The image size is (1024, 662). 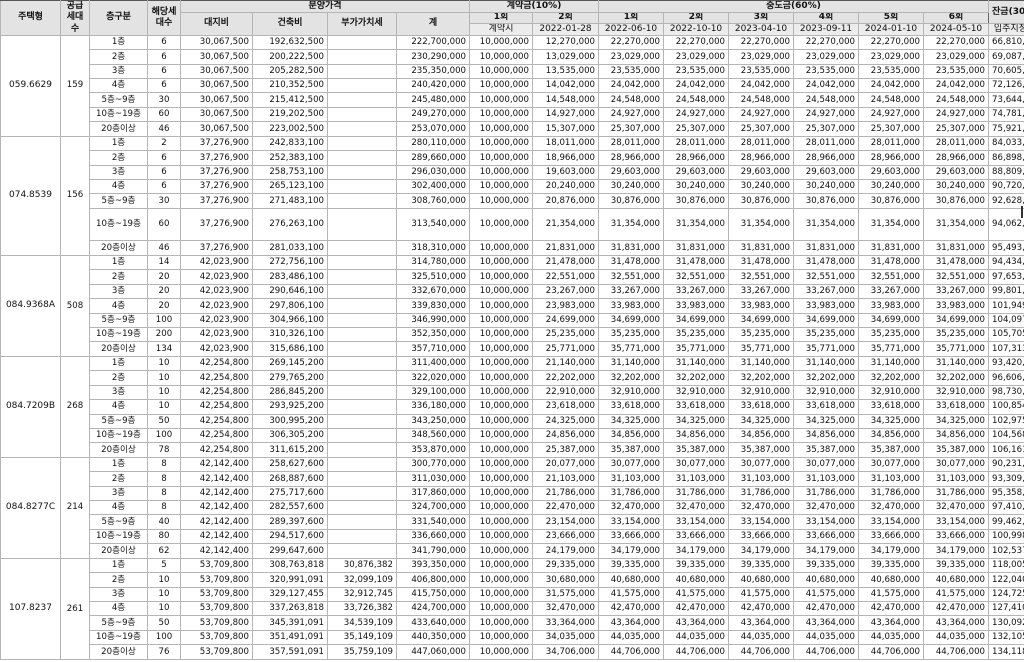 What do you see at coordinates (1006, 479) in the screenshot?
I see `balance-cell: 93,309,000` at bounding box center [1006, 479].